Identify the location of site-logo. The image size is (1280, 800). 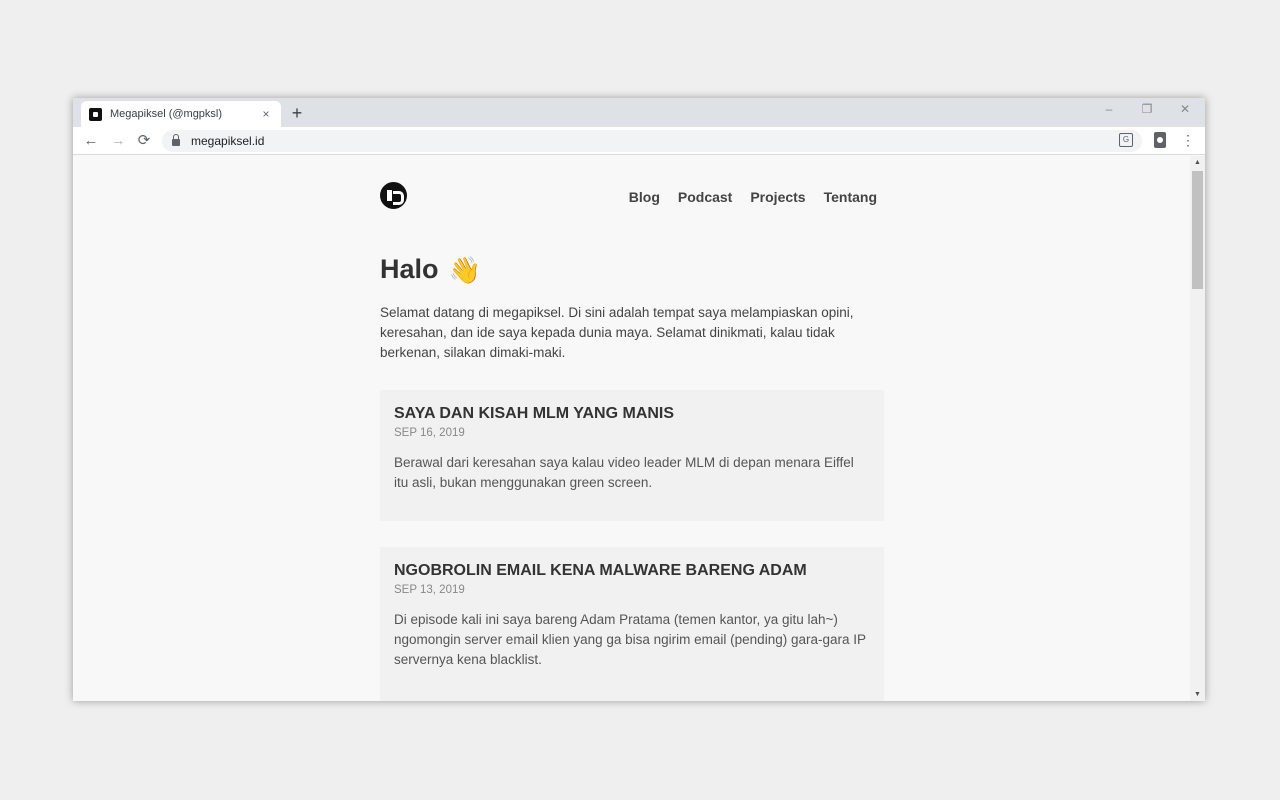
(393, 195).